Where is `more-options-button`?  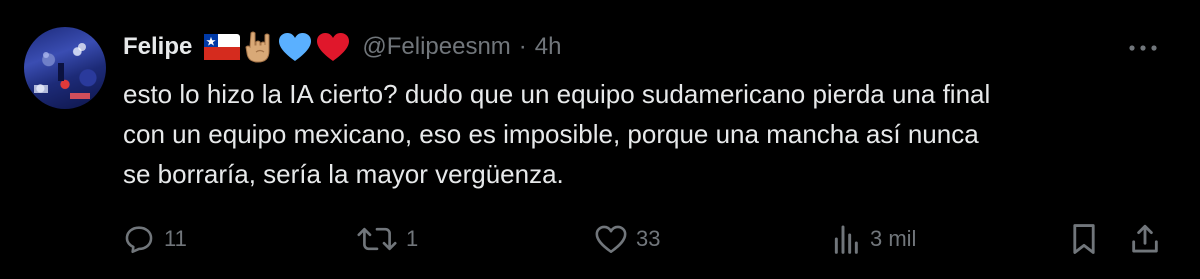 more-options-button is located at coordinates (1143, 48).